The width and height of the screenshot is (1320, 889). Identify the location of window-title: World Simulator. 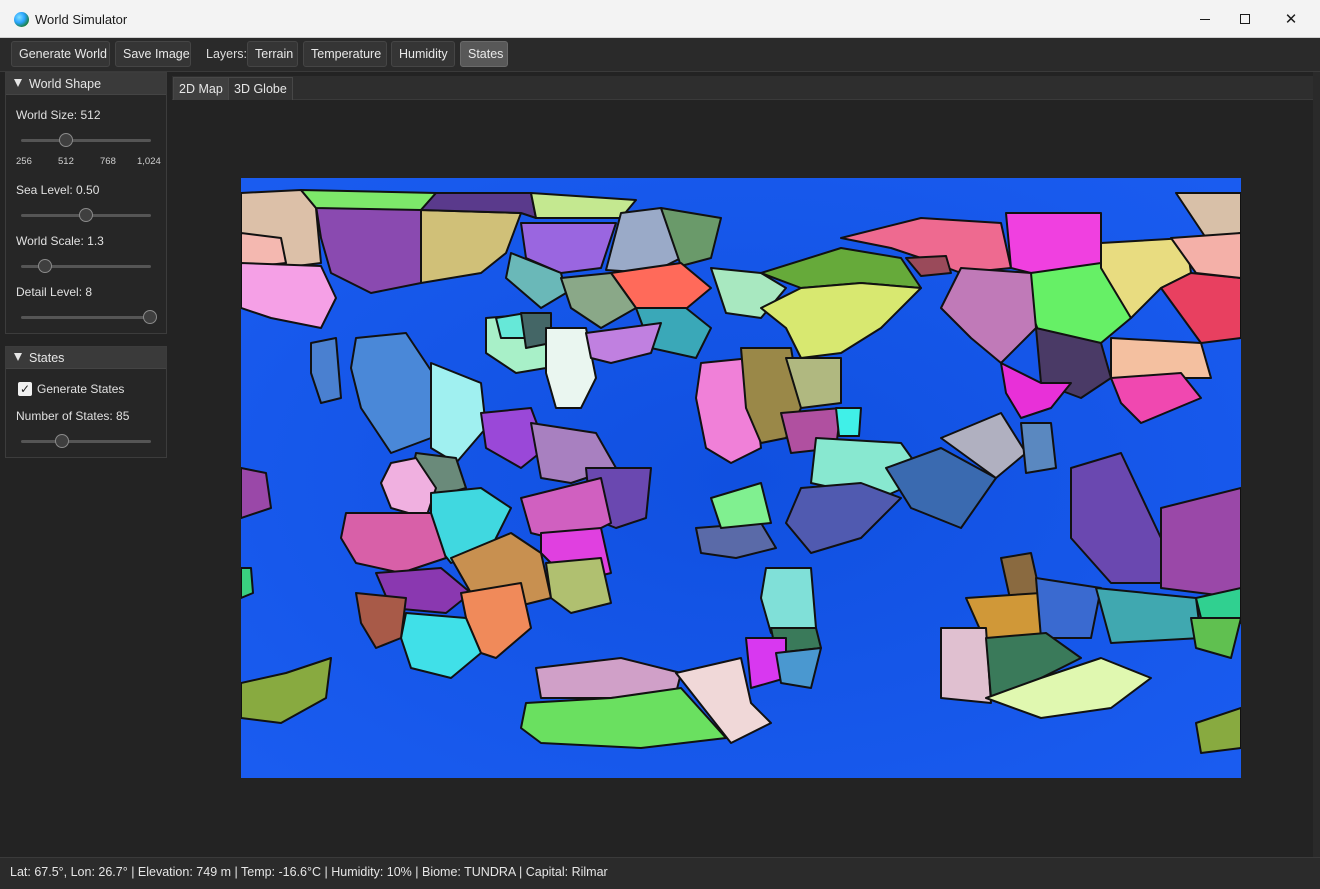
(81, 19).